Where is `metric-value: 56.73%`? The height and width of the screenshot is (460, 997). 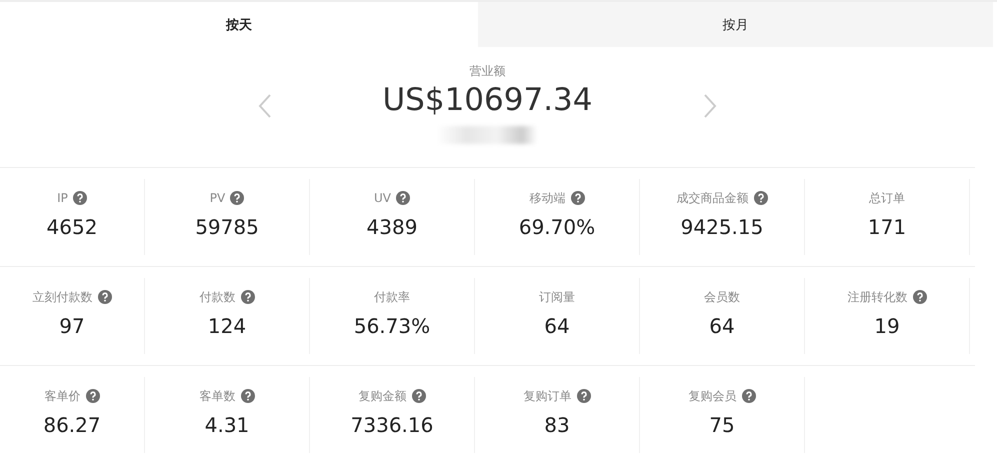 metric-value: 56.73% is located at coordinates (392, 326).